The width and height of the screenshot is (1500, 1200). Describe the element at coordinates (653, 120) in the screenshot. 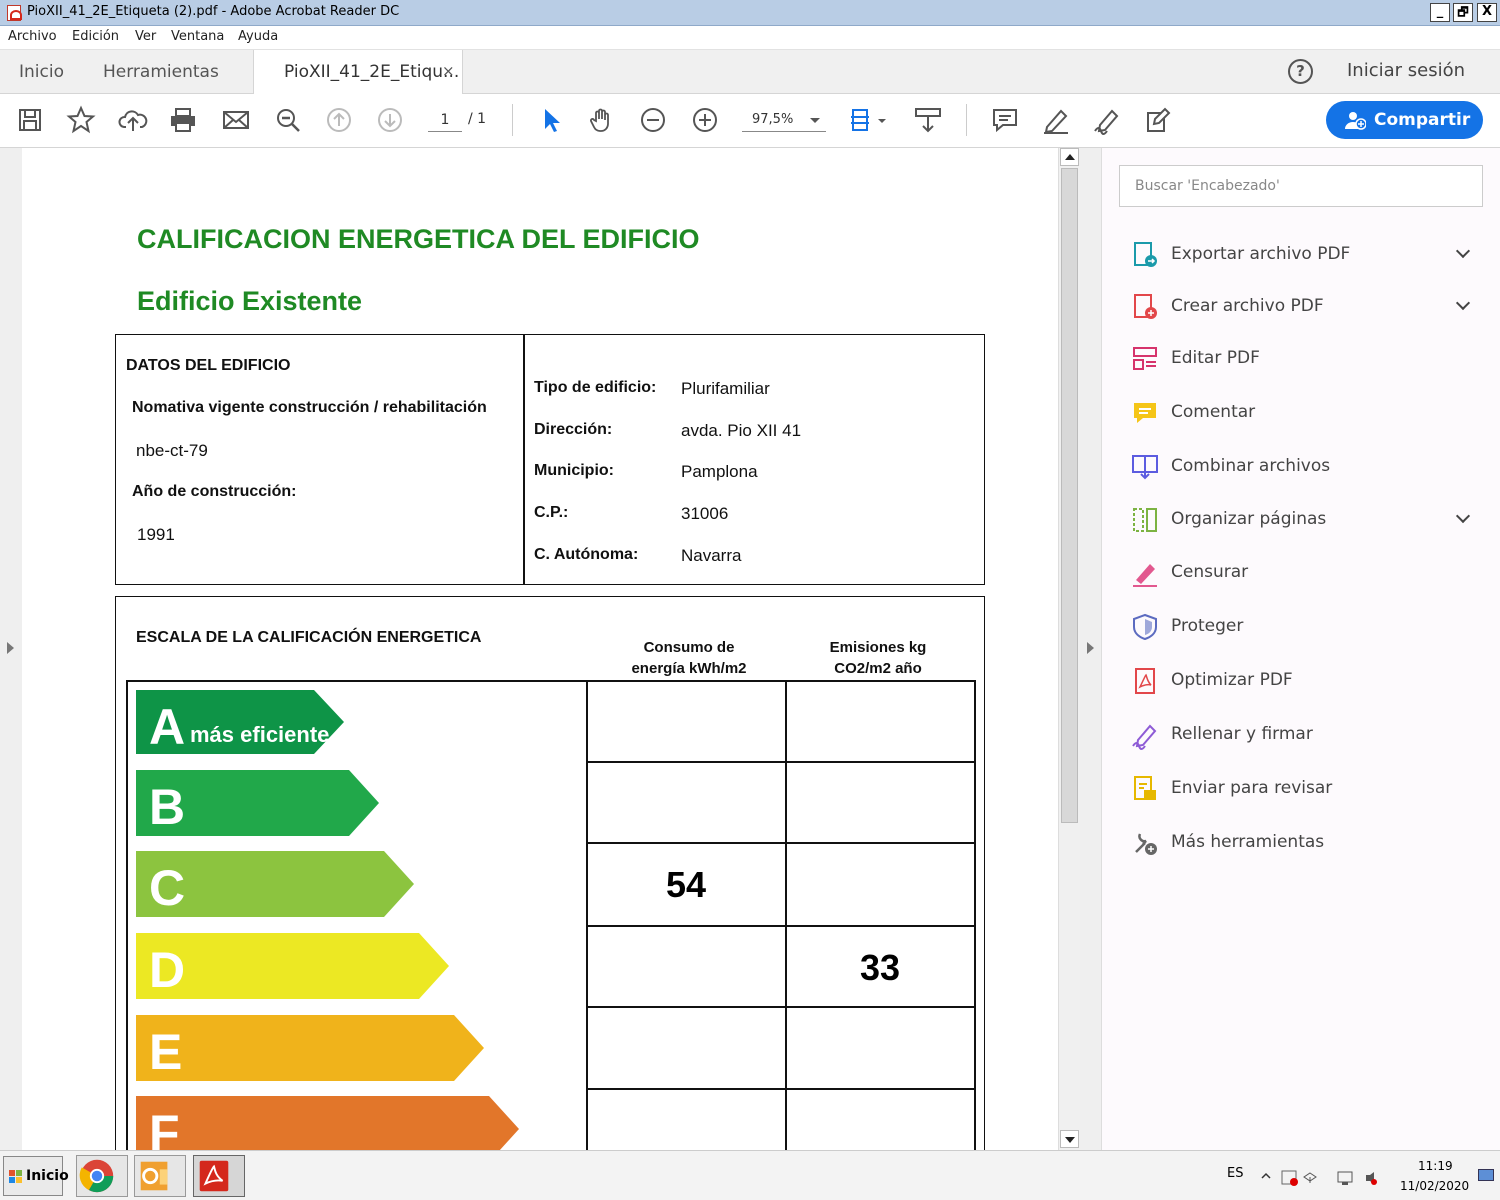

I see `zoom-out-icon` at that location.